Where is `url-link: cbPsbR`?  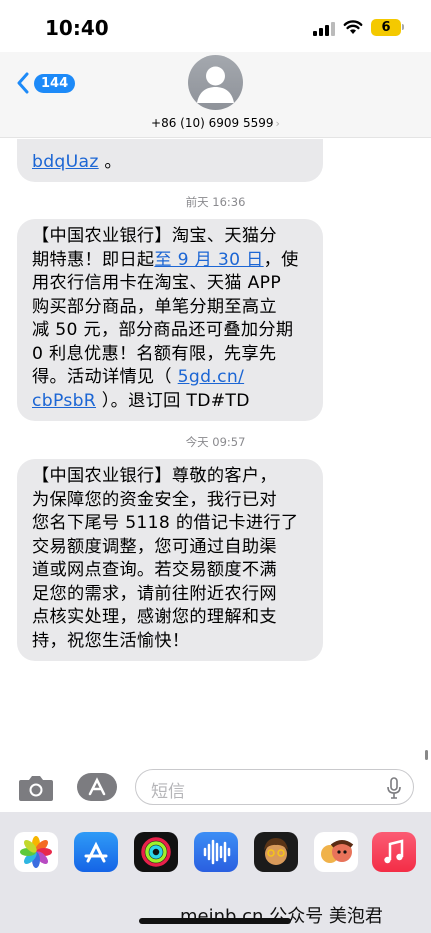 url-link: cbPsbR is located at coordinates (64, 401).